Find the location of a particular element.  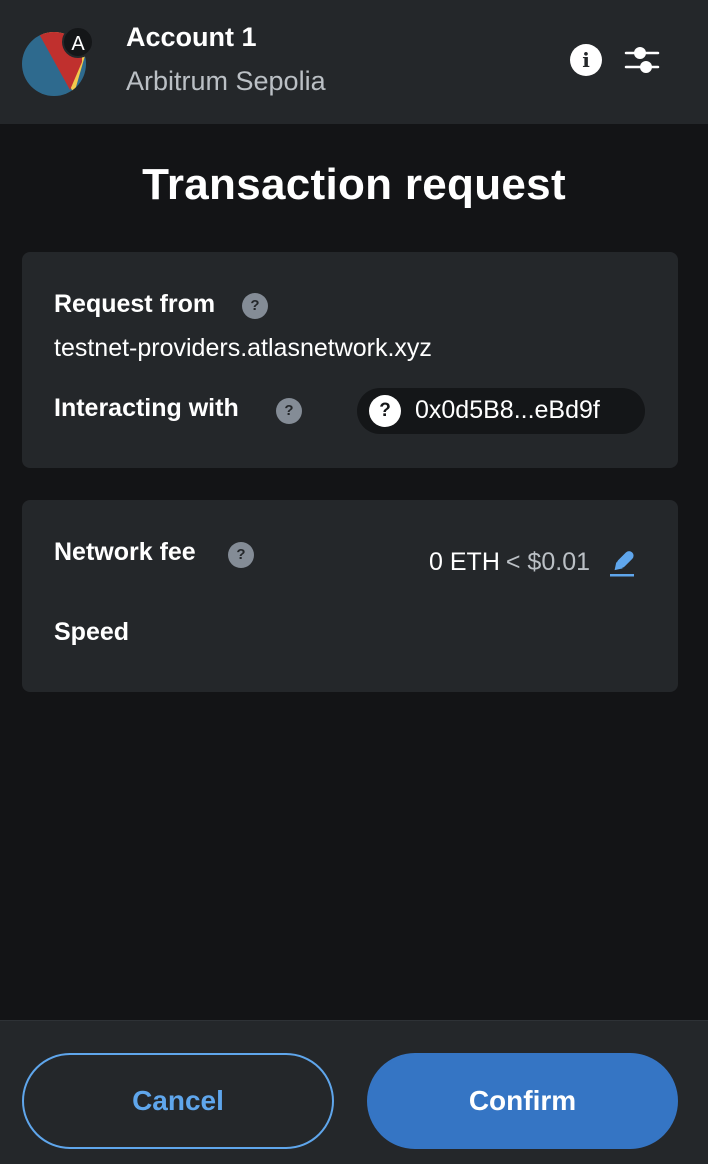

fee-fiat: < $0.01 is located at coordinates (547, 562).